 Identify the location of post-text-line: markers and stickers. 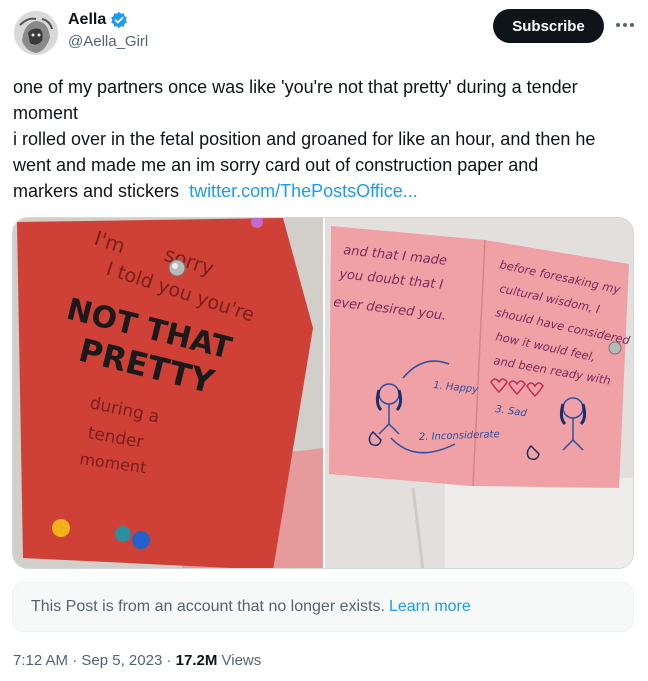
(96, 191).